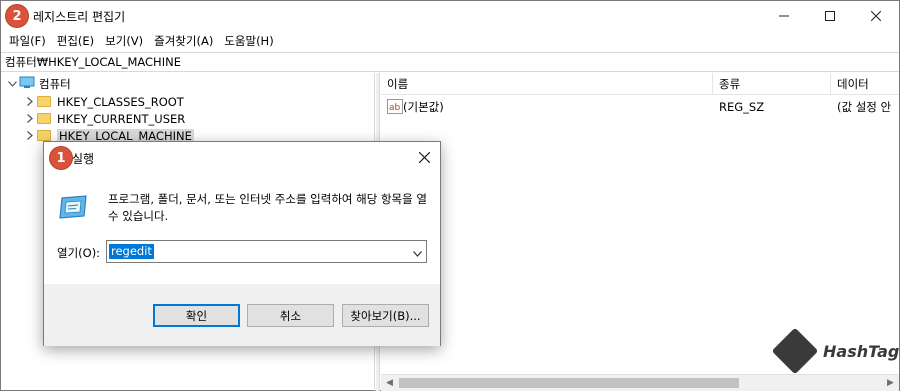 The width and height of the screenshot is (900, 391). I want to click on hashtag-watermark: HashTag, so click(835, 351).